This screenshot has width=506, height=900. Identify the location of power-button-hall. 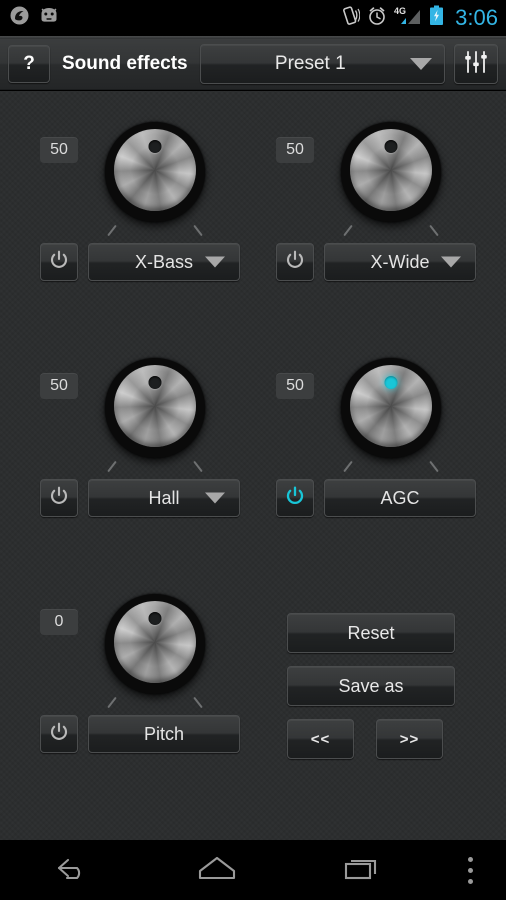
(59, 498).